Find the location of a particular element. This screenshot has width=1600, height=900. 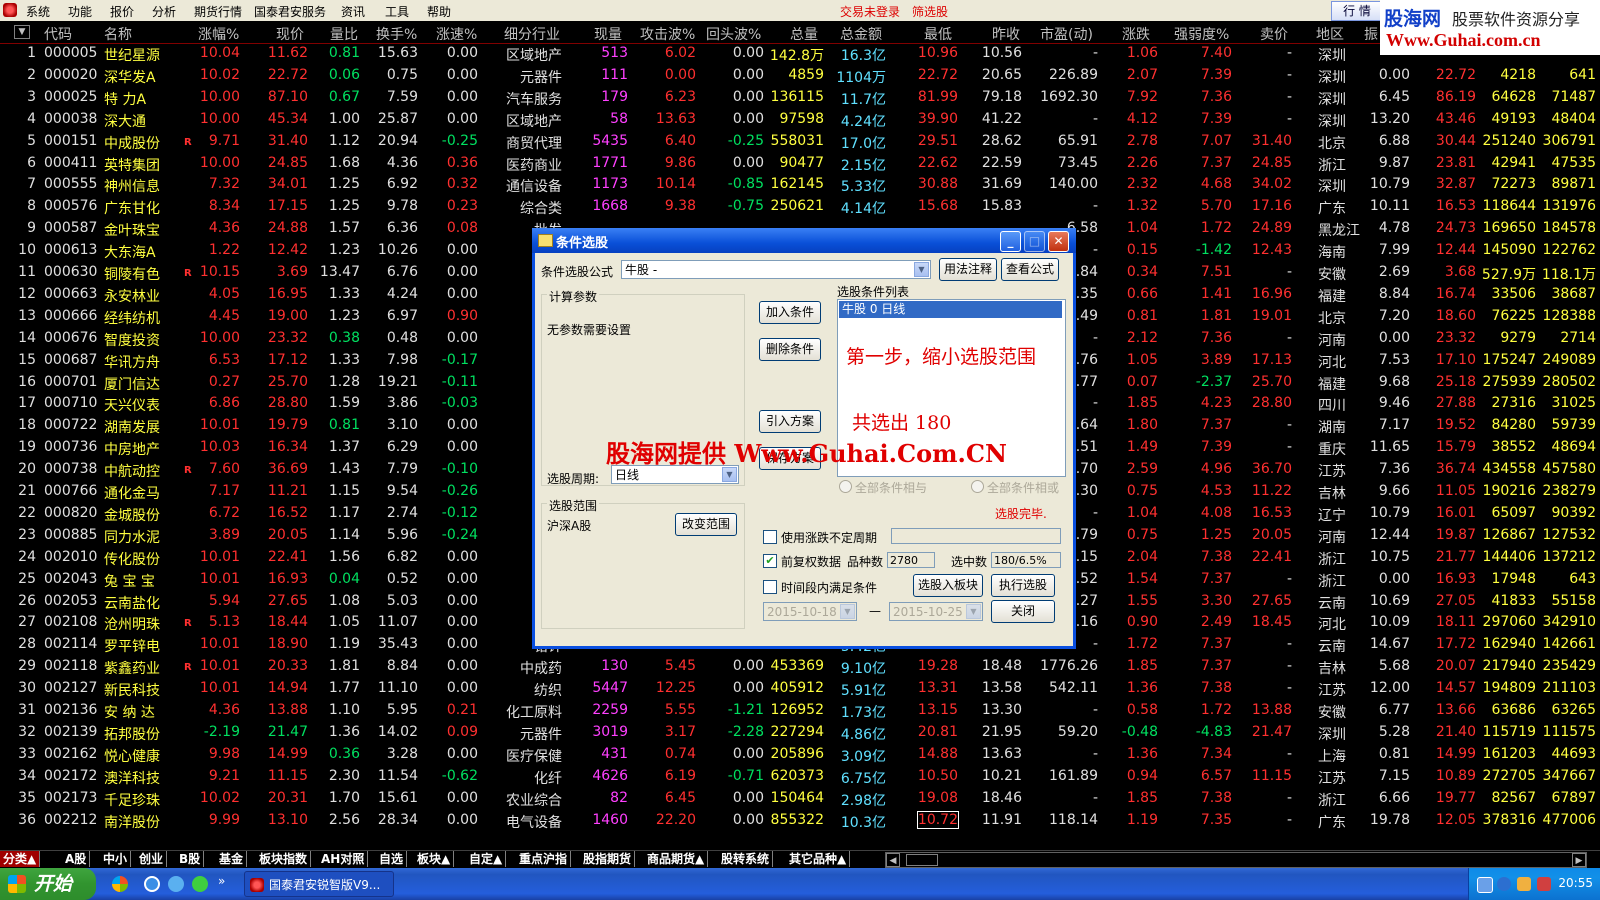

tab-9: 板块▲ is located at coordinates (434, 859).